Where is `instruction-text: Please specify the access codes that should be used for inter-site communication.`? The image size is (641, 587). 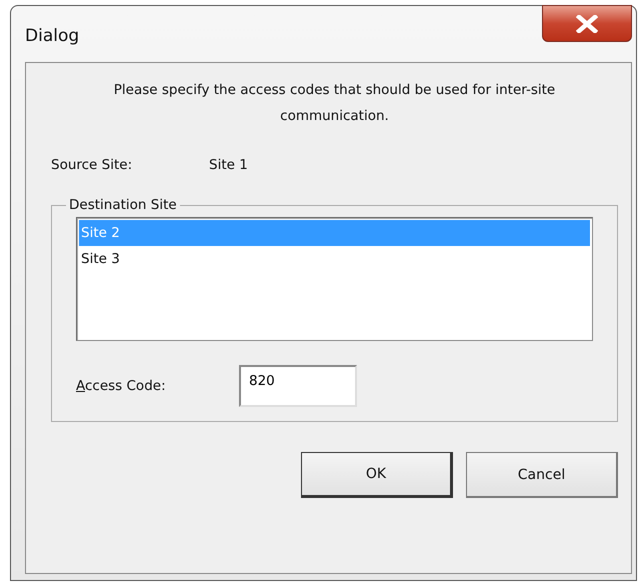 instruction-text: Please specify the access codes that should be used for inter-site communication. is located at coordinates (334, 103).